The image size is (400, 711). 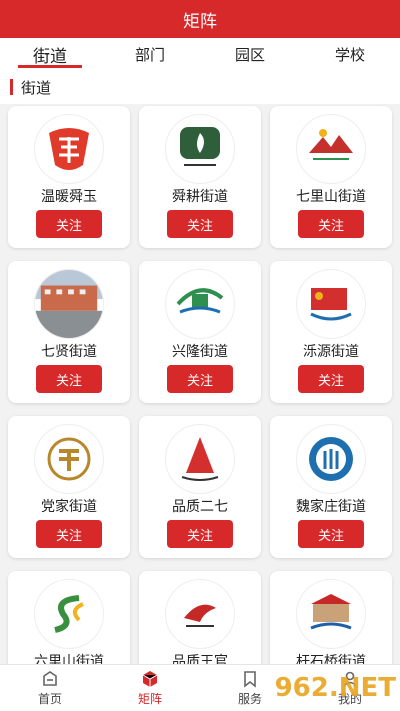 What do you see at coordinates (69, 304) in the screenshot?
I see `building-photo-icon` at bounding box center [69, 304].